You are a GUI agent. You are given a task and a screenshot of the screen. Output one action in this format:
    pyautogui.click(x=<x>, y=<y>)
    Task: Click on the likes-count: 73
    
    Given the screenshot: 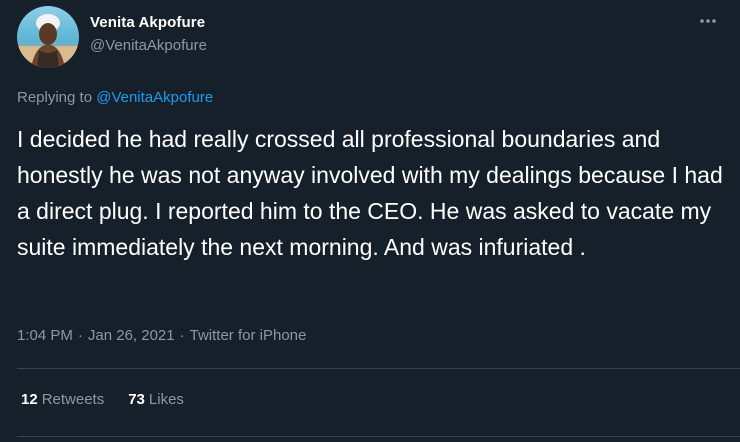 What is the action you would take?
    pyautogui.click(x=136, y=399)
    